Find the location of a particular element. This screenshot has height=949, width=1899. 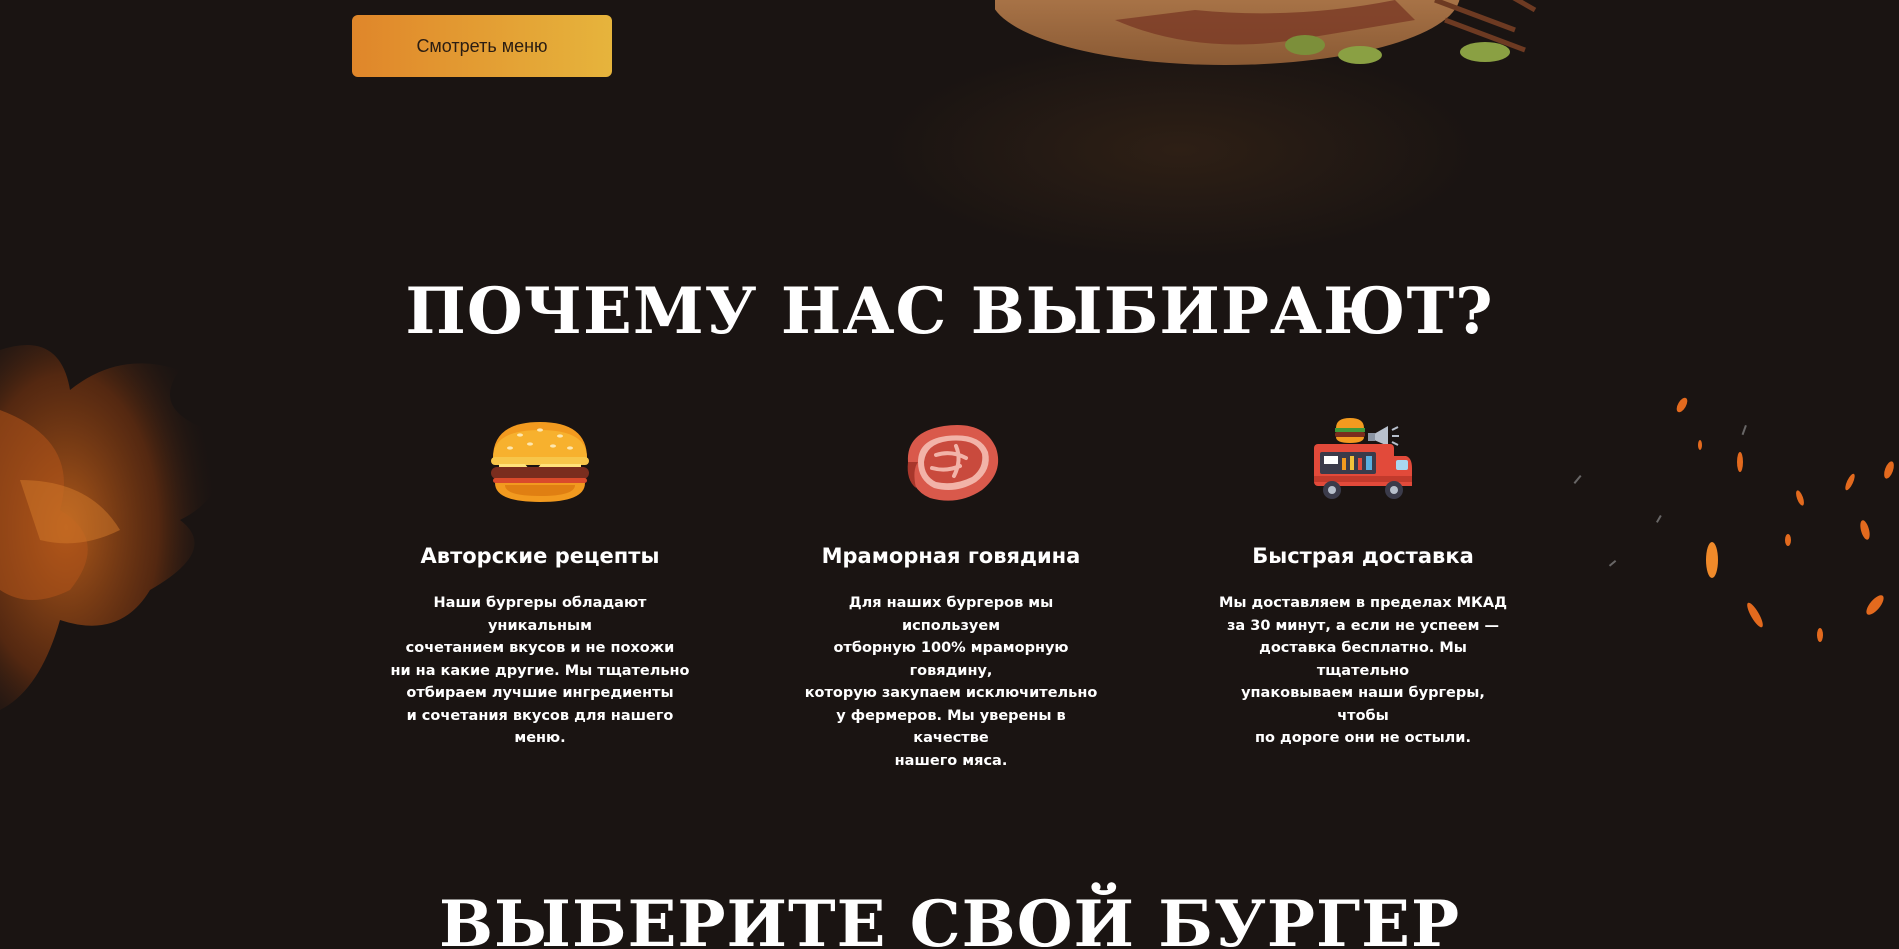

meat-steak-icon is located at coordinates (951, 460).